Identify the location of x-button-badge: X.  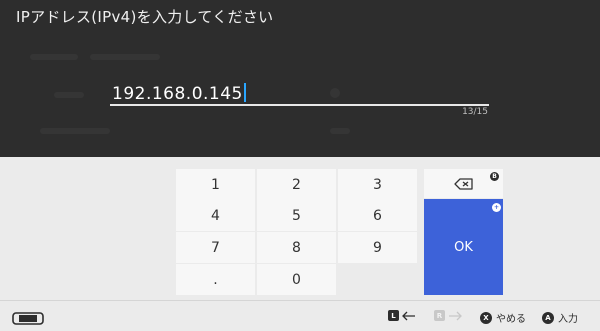
(486, 317).